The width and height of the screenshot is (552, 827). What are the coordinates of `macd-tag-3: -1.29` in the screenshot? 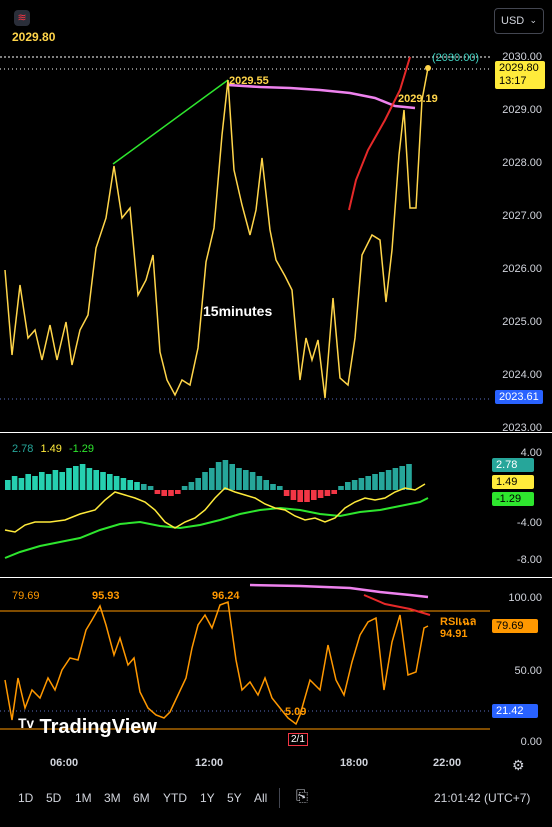 It's located at (513, 499).